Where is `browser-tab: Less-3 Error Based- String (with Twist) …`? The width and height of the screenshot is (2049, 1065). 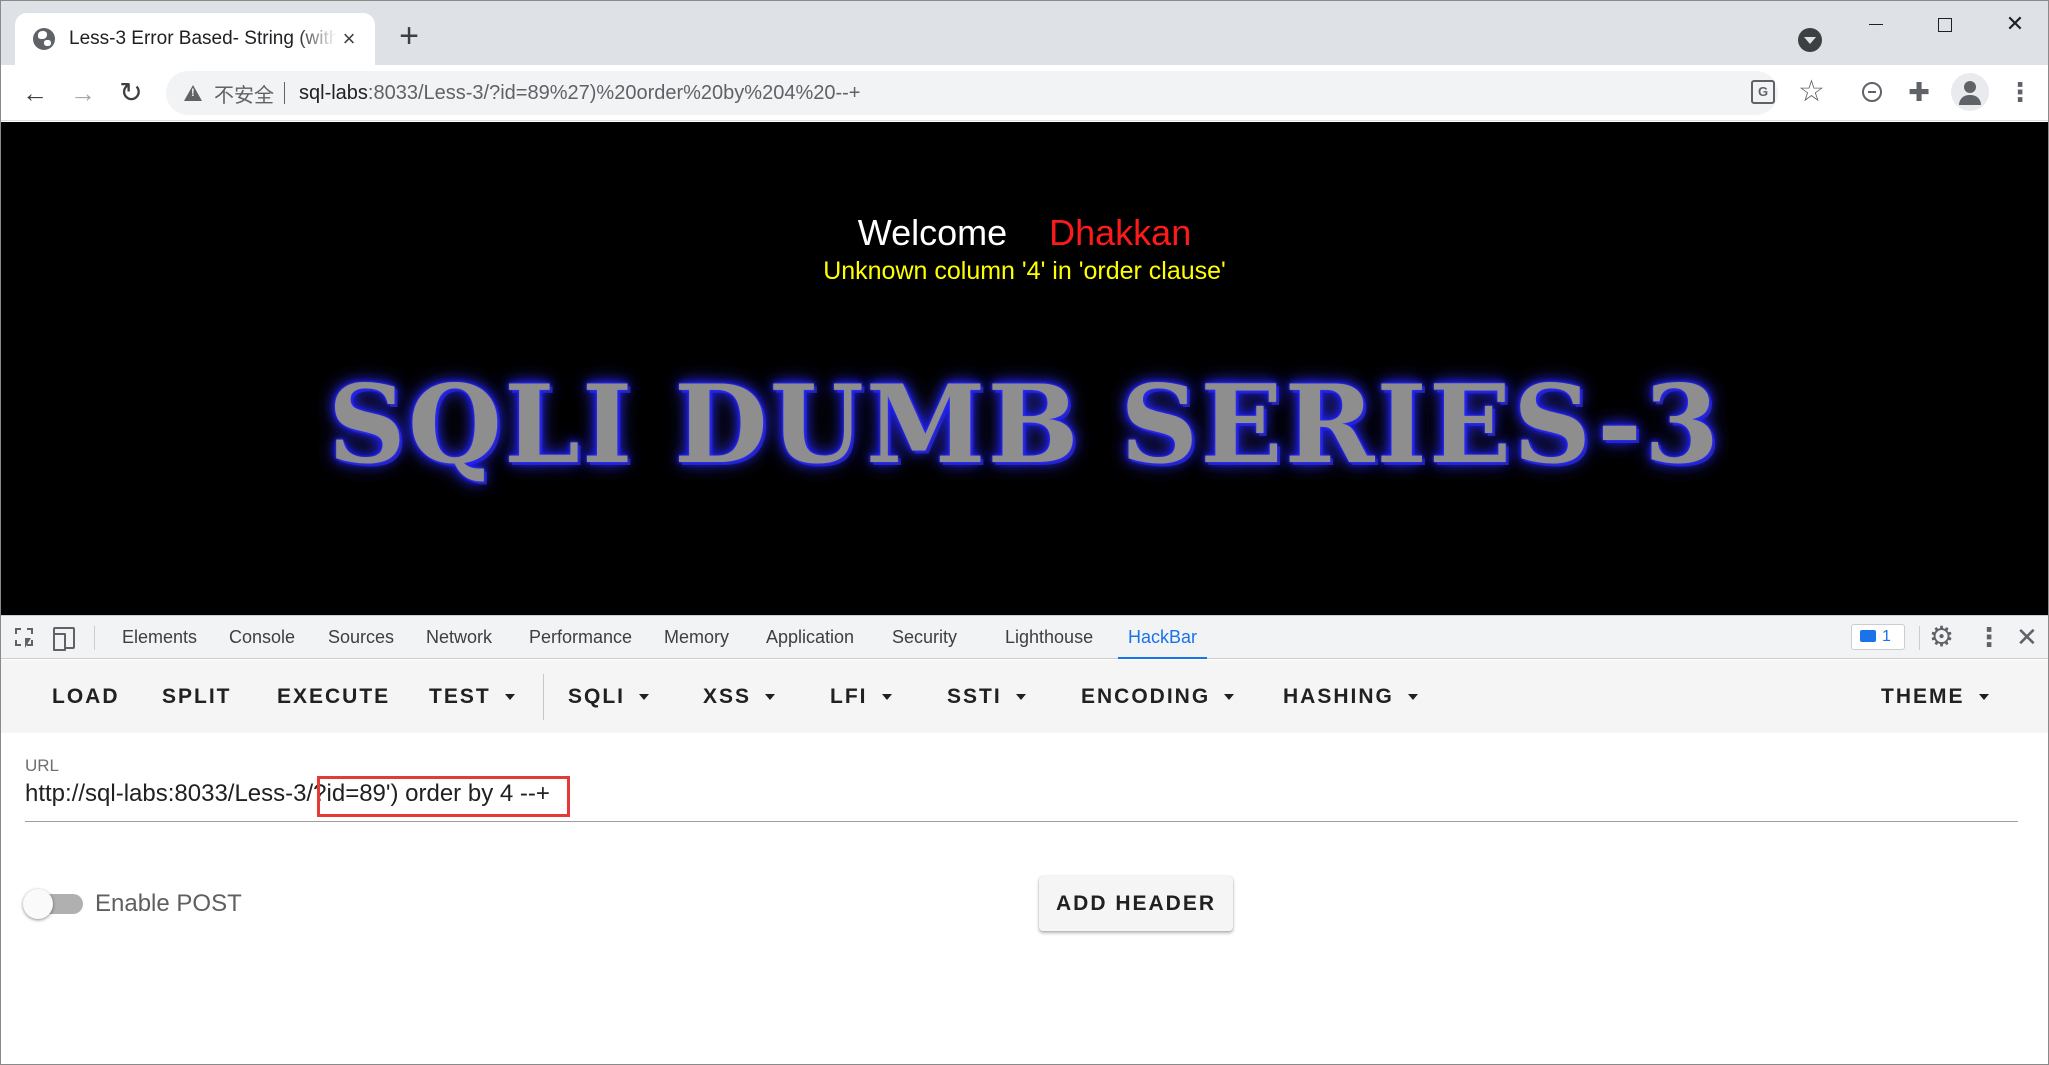 browser-tab: Less-3 Error Based- String (with Twist) … is located at coordinates (195, 39).